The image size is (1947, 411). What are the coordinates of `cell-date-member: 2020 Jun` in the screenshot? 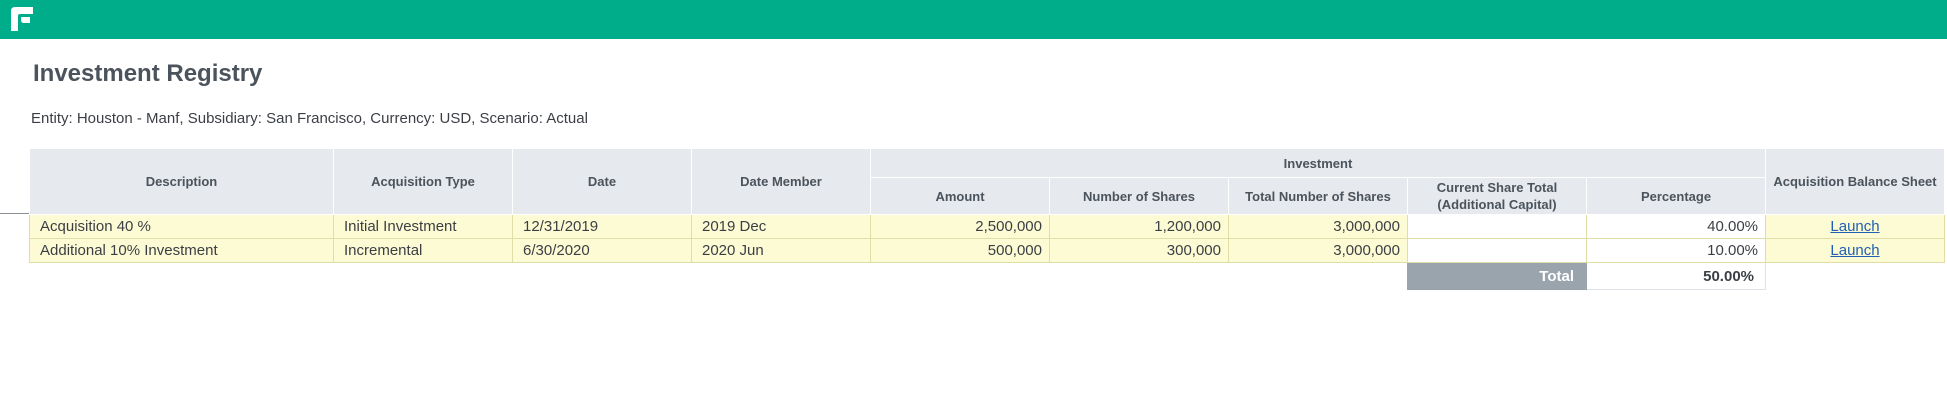 It's located at (781, 250).